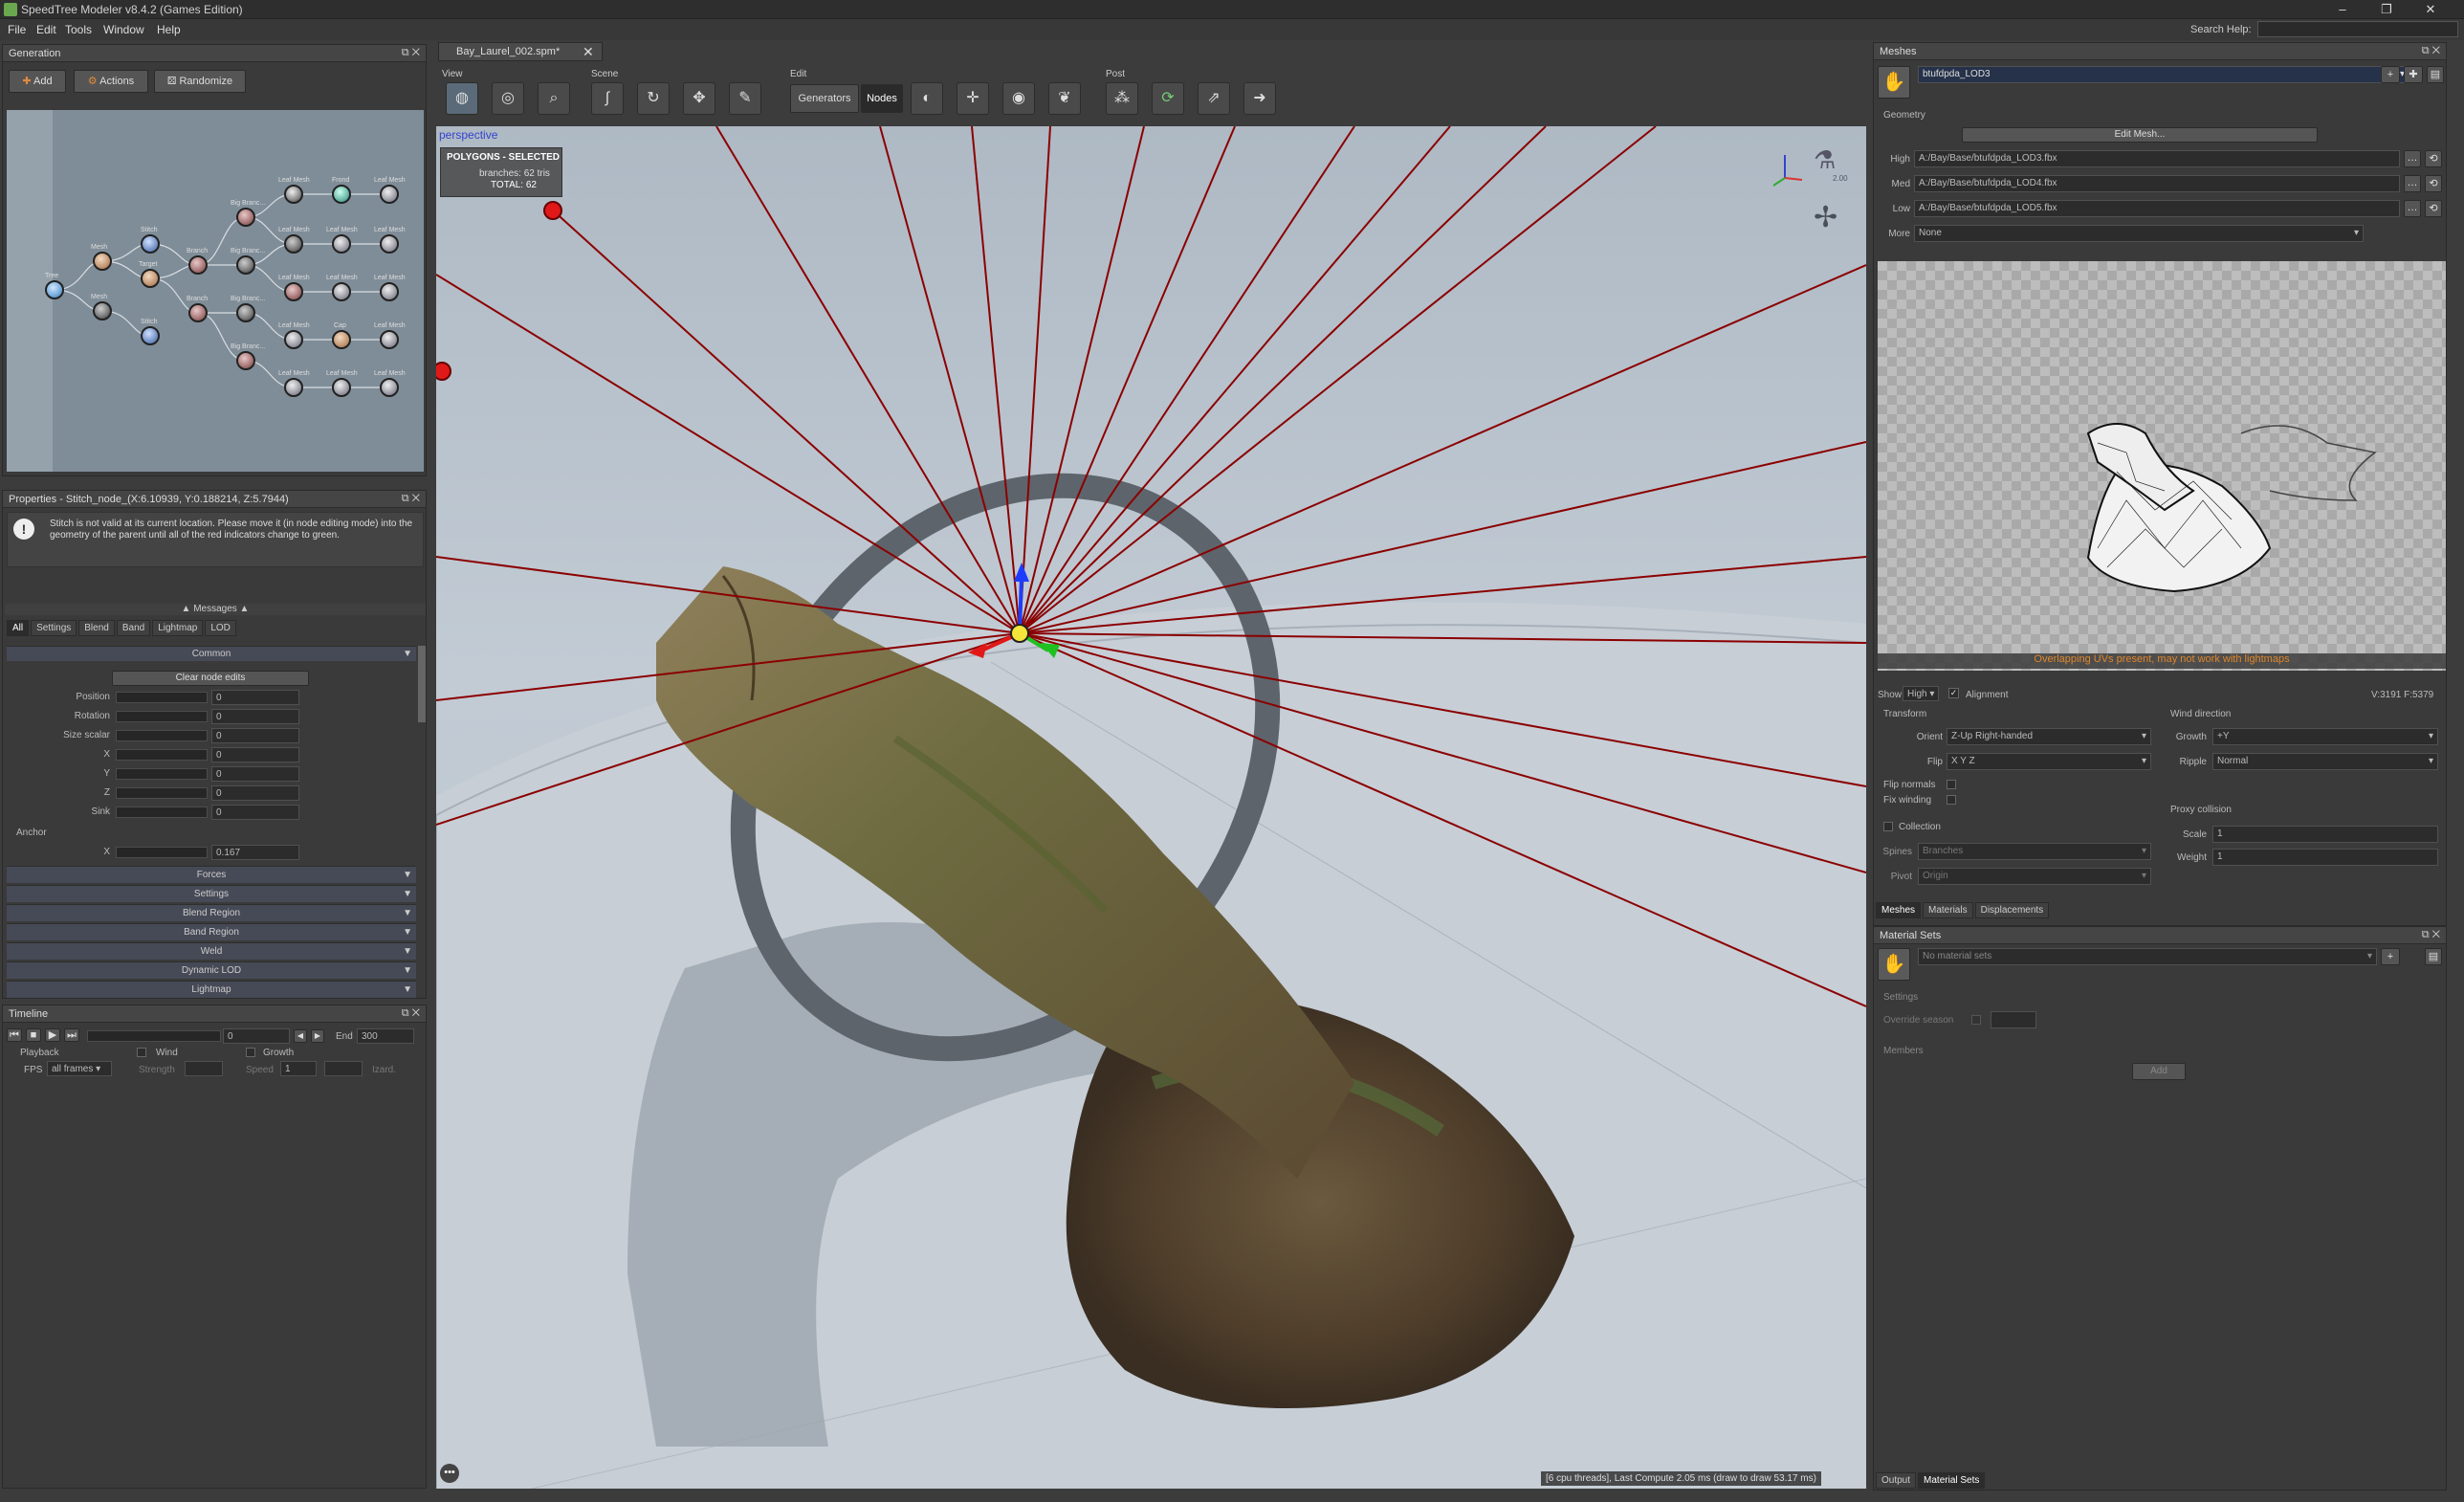 Image resolution: width=2464 pixels, height=1502 pixels. I want to click on generators-button: Generators, so click(824, 98).